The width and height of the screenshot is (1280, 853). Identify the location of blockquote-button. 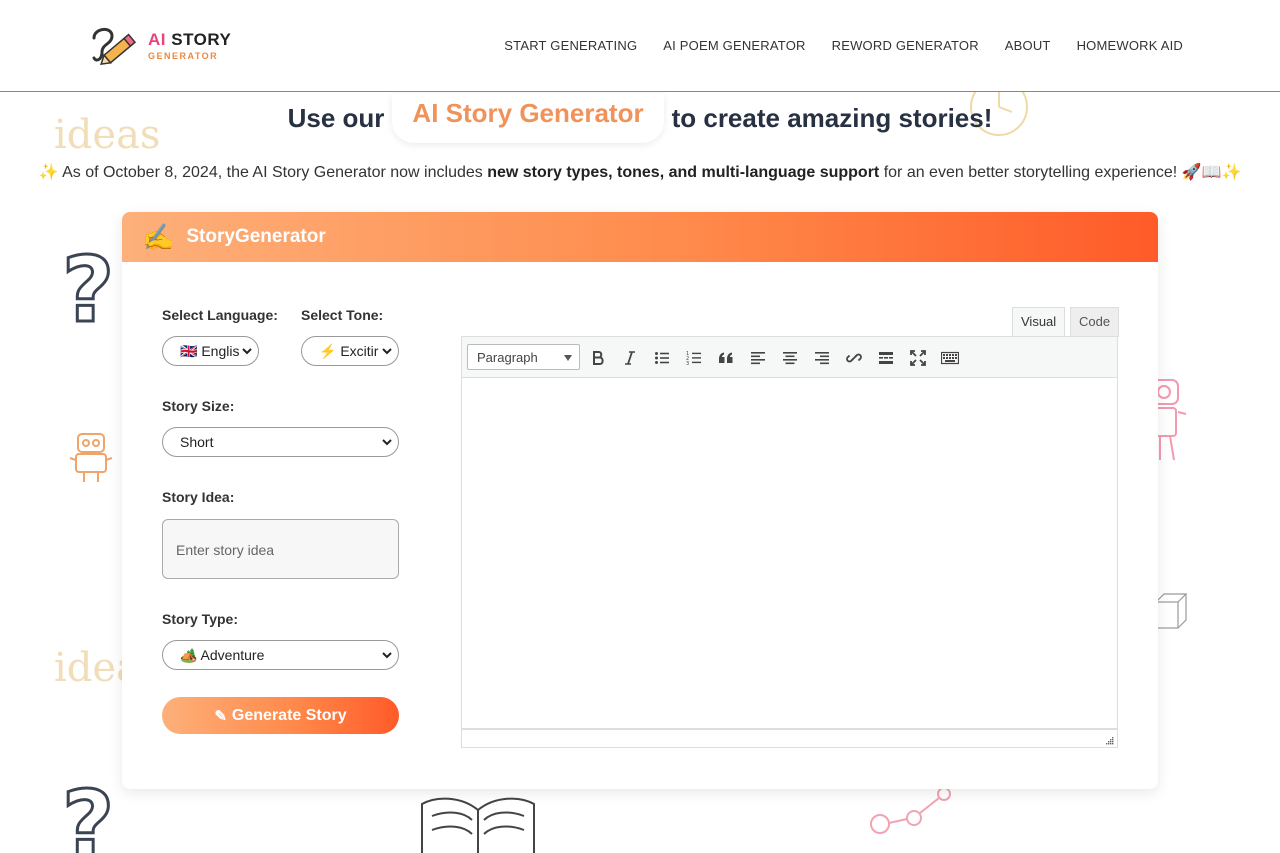
(726, 358).